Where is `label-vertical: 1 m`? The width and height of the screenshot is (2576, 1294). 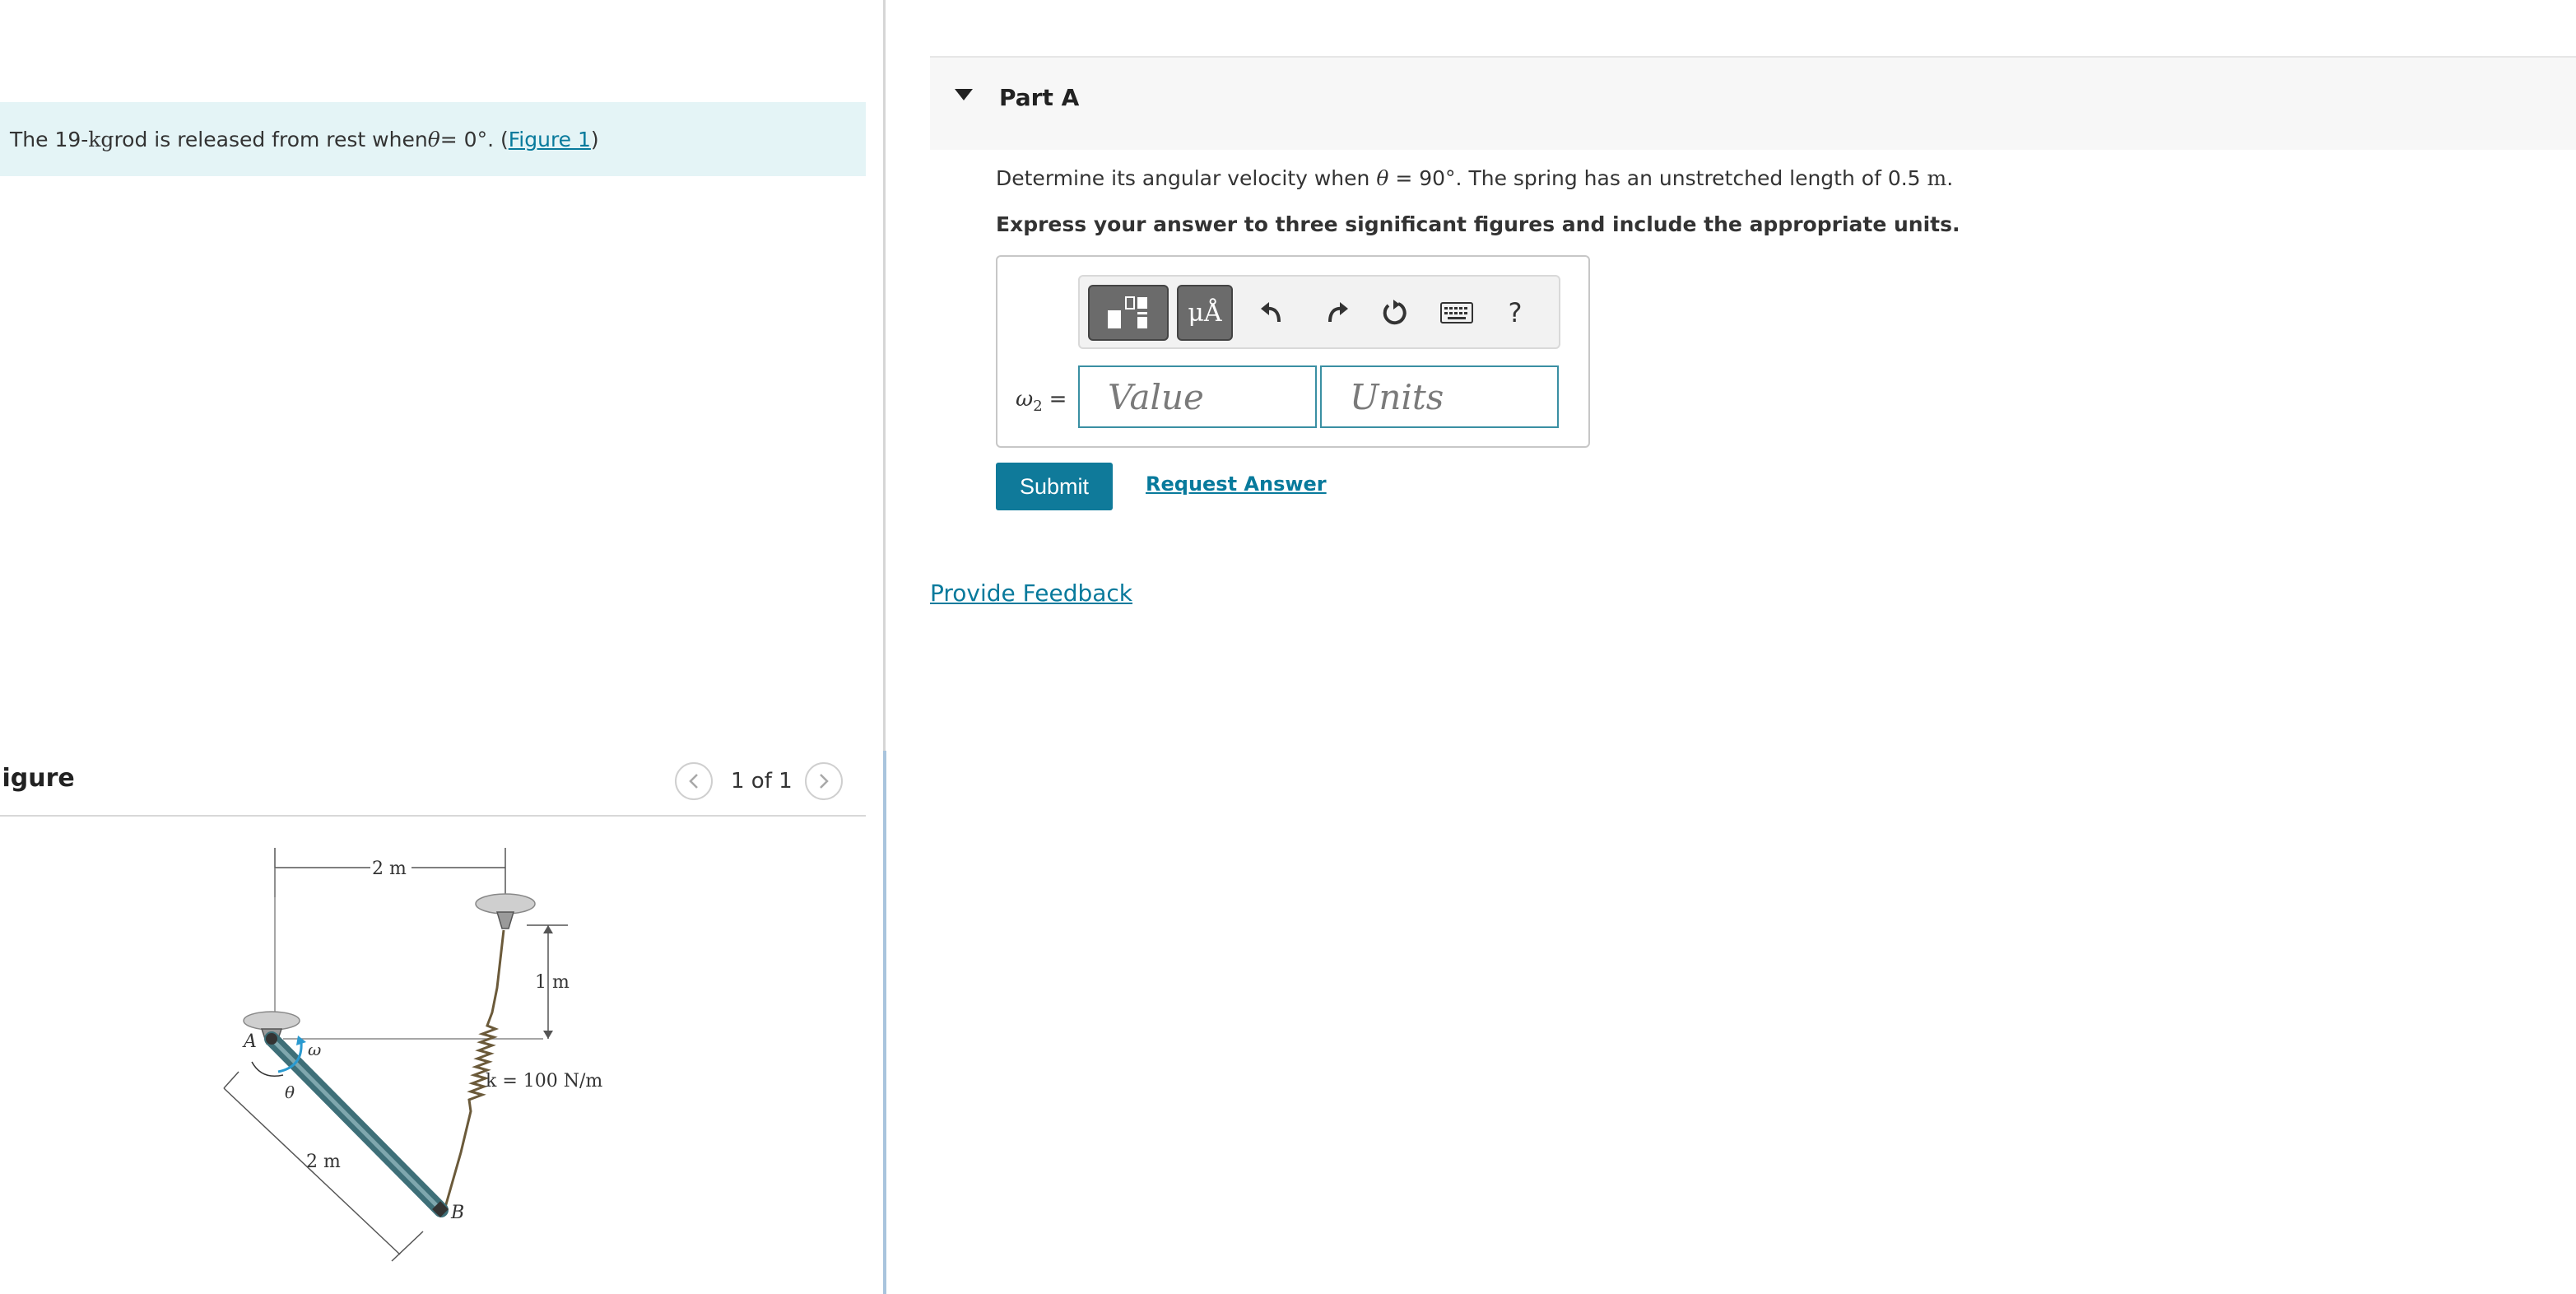 label-vertical: 1 m is located at coordinates (552, 982).